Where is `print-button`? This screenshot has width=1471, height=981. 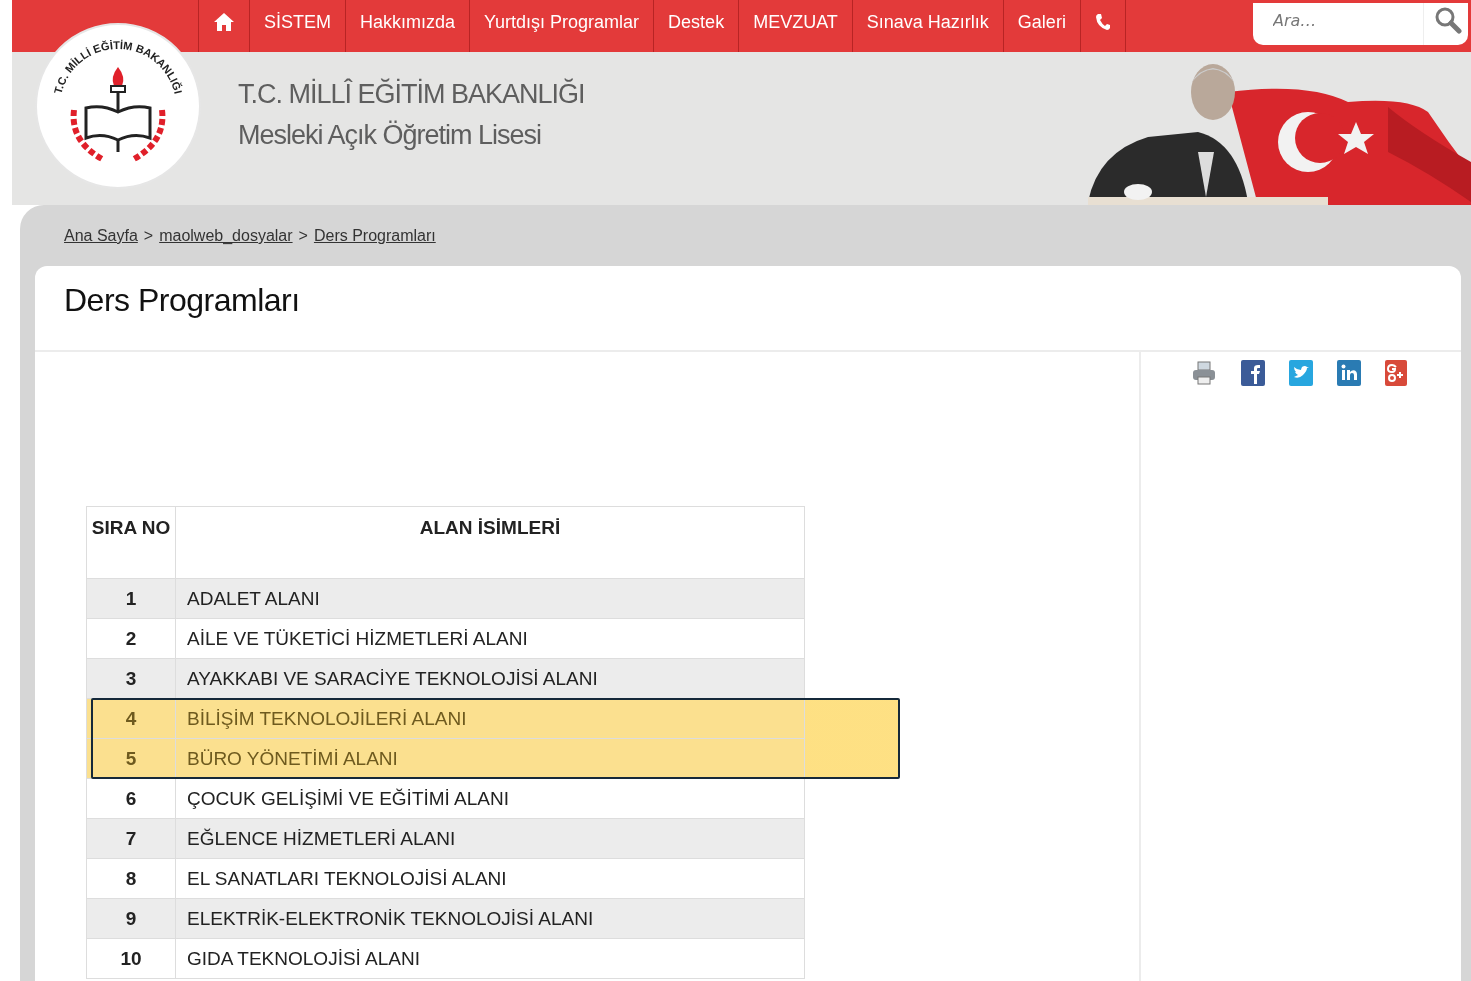 print-button is located at coordinates (1204, 373).